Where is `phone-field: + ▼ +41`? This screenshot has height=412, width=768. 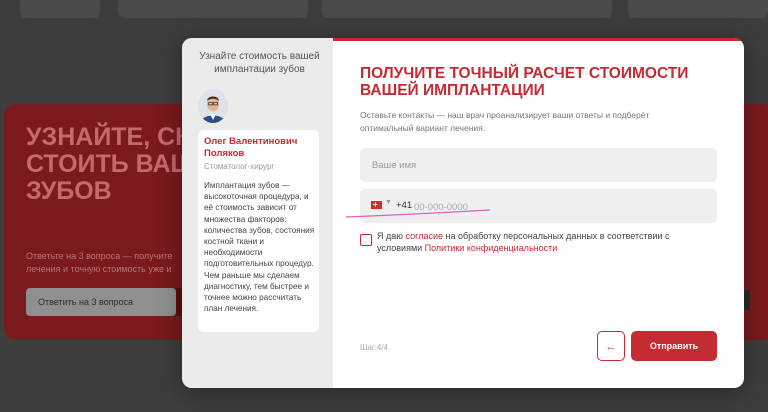 phone-field: + ▼ +41 is located at coordinates (538, 206).